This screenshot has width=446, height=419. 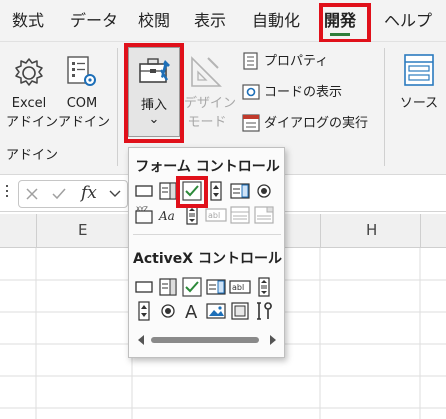 What do you see at coordinates (345, 23) in the screenshot?
I see `developer-tab-highlight` at bounding box center [345, 23].